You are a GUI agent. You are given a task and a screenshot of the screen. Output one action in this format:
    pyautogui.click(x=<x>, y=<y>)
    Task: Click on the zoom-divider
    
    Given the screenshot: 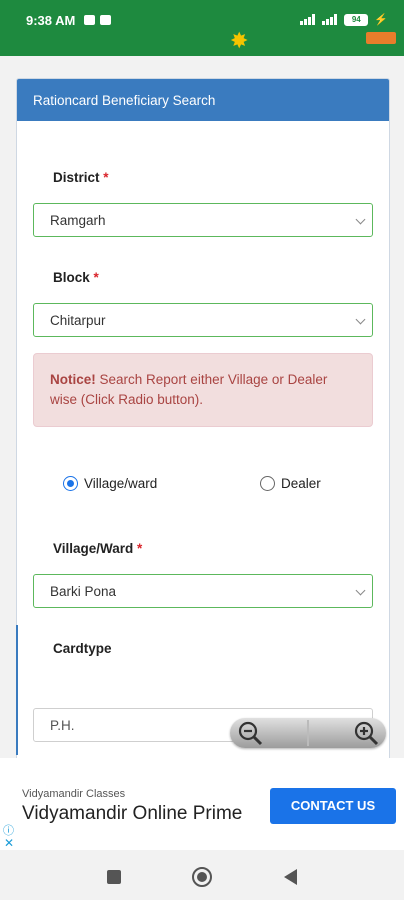 What is the action you would take?
    pyautogui.click(x=308, y=733)
    